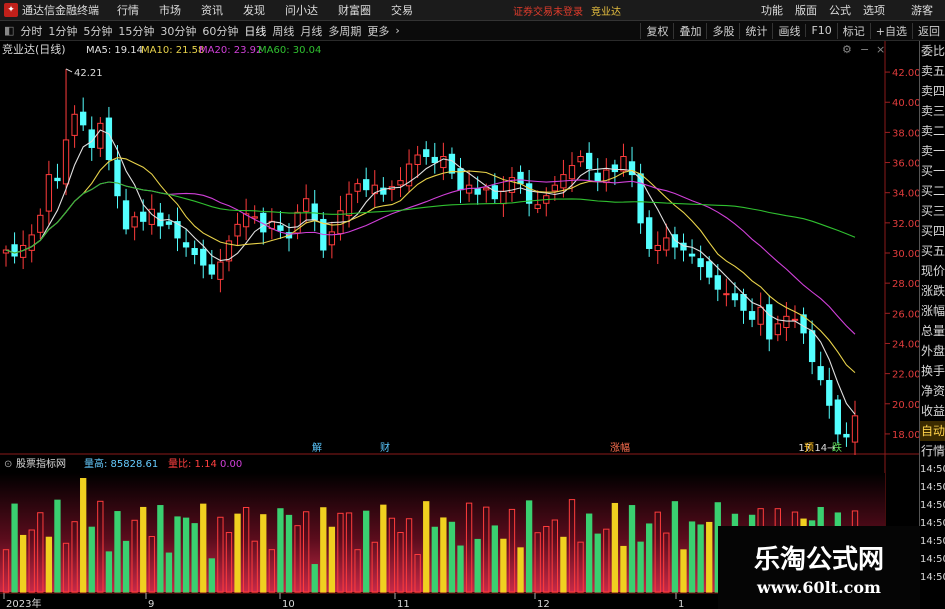  What do you see at coordinates (254, 10) in the screenshot?
I see `menu-discover: 发现` at bounding box center [254, 10].